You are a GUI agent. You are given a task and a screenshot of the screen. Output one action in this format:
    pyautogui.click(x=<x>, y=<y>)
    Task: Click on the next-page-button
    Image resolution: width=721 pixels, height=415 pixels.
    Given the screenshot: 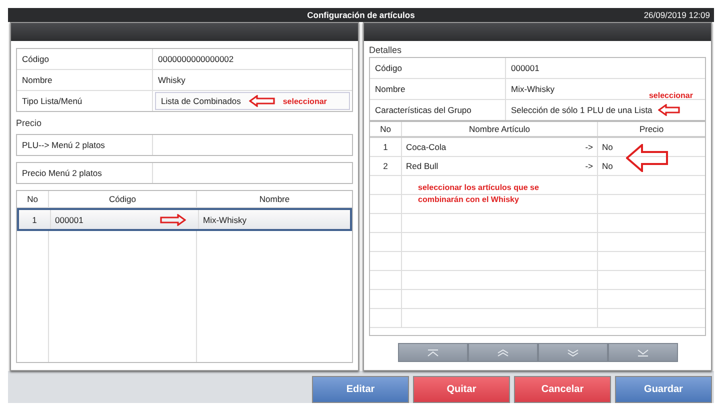 What is the action you would take?
    pyautogui.click(x=573, y=352)
    